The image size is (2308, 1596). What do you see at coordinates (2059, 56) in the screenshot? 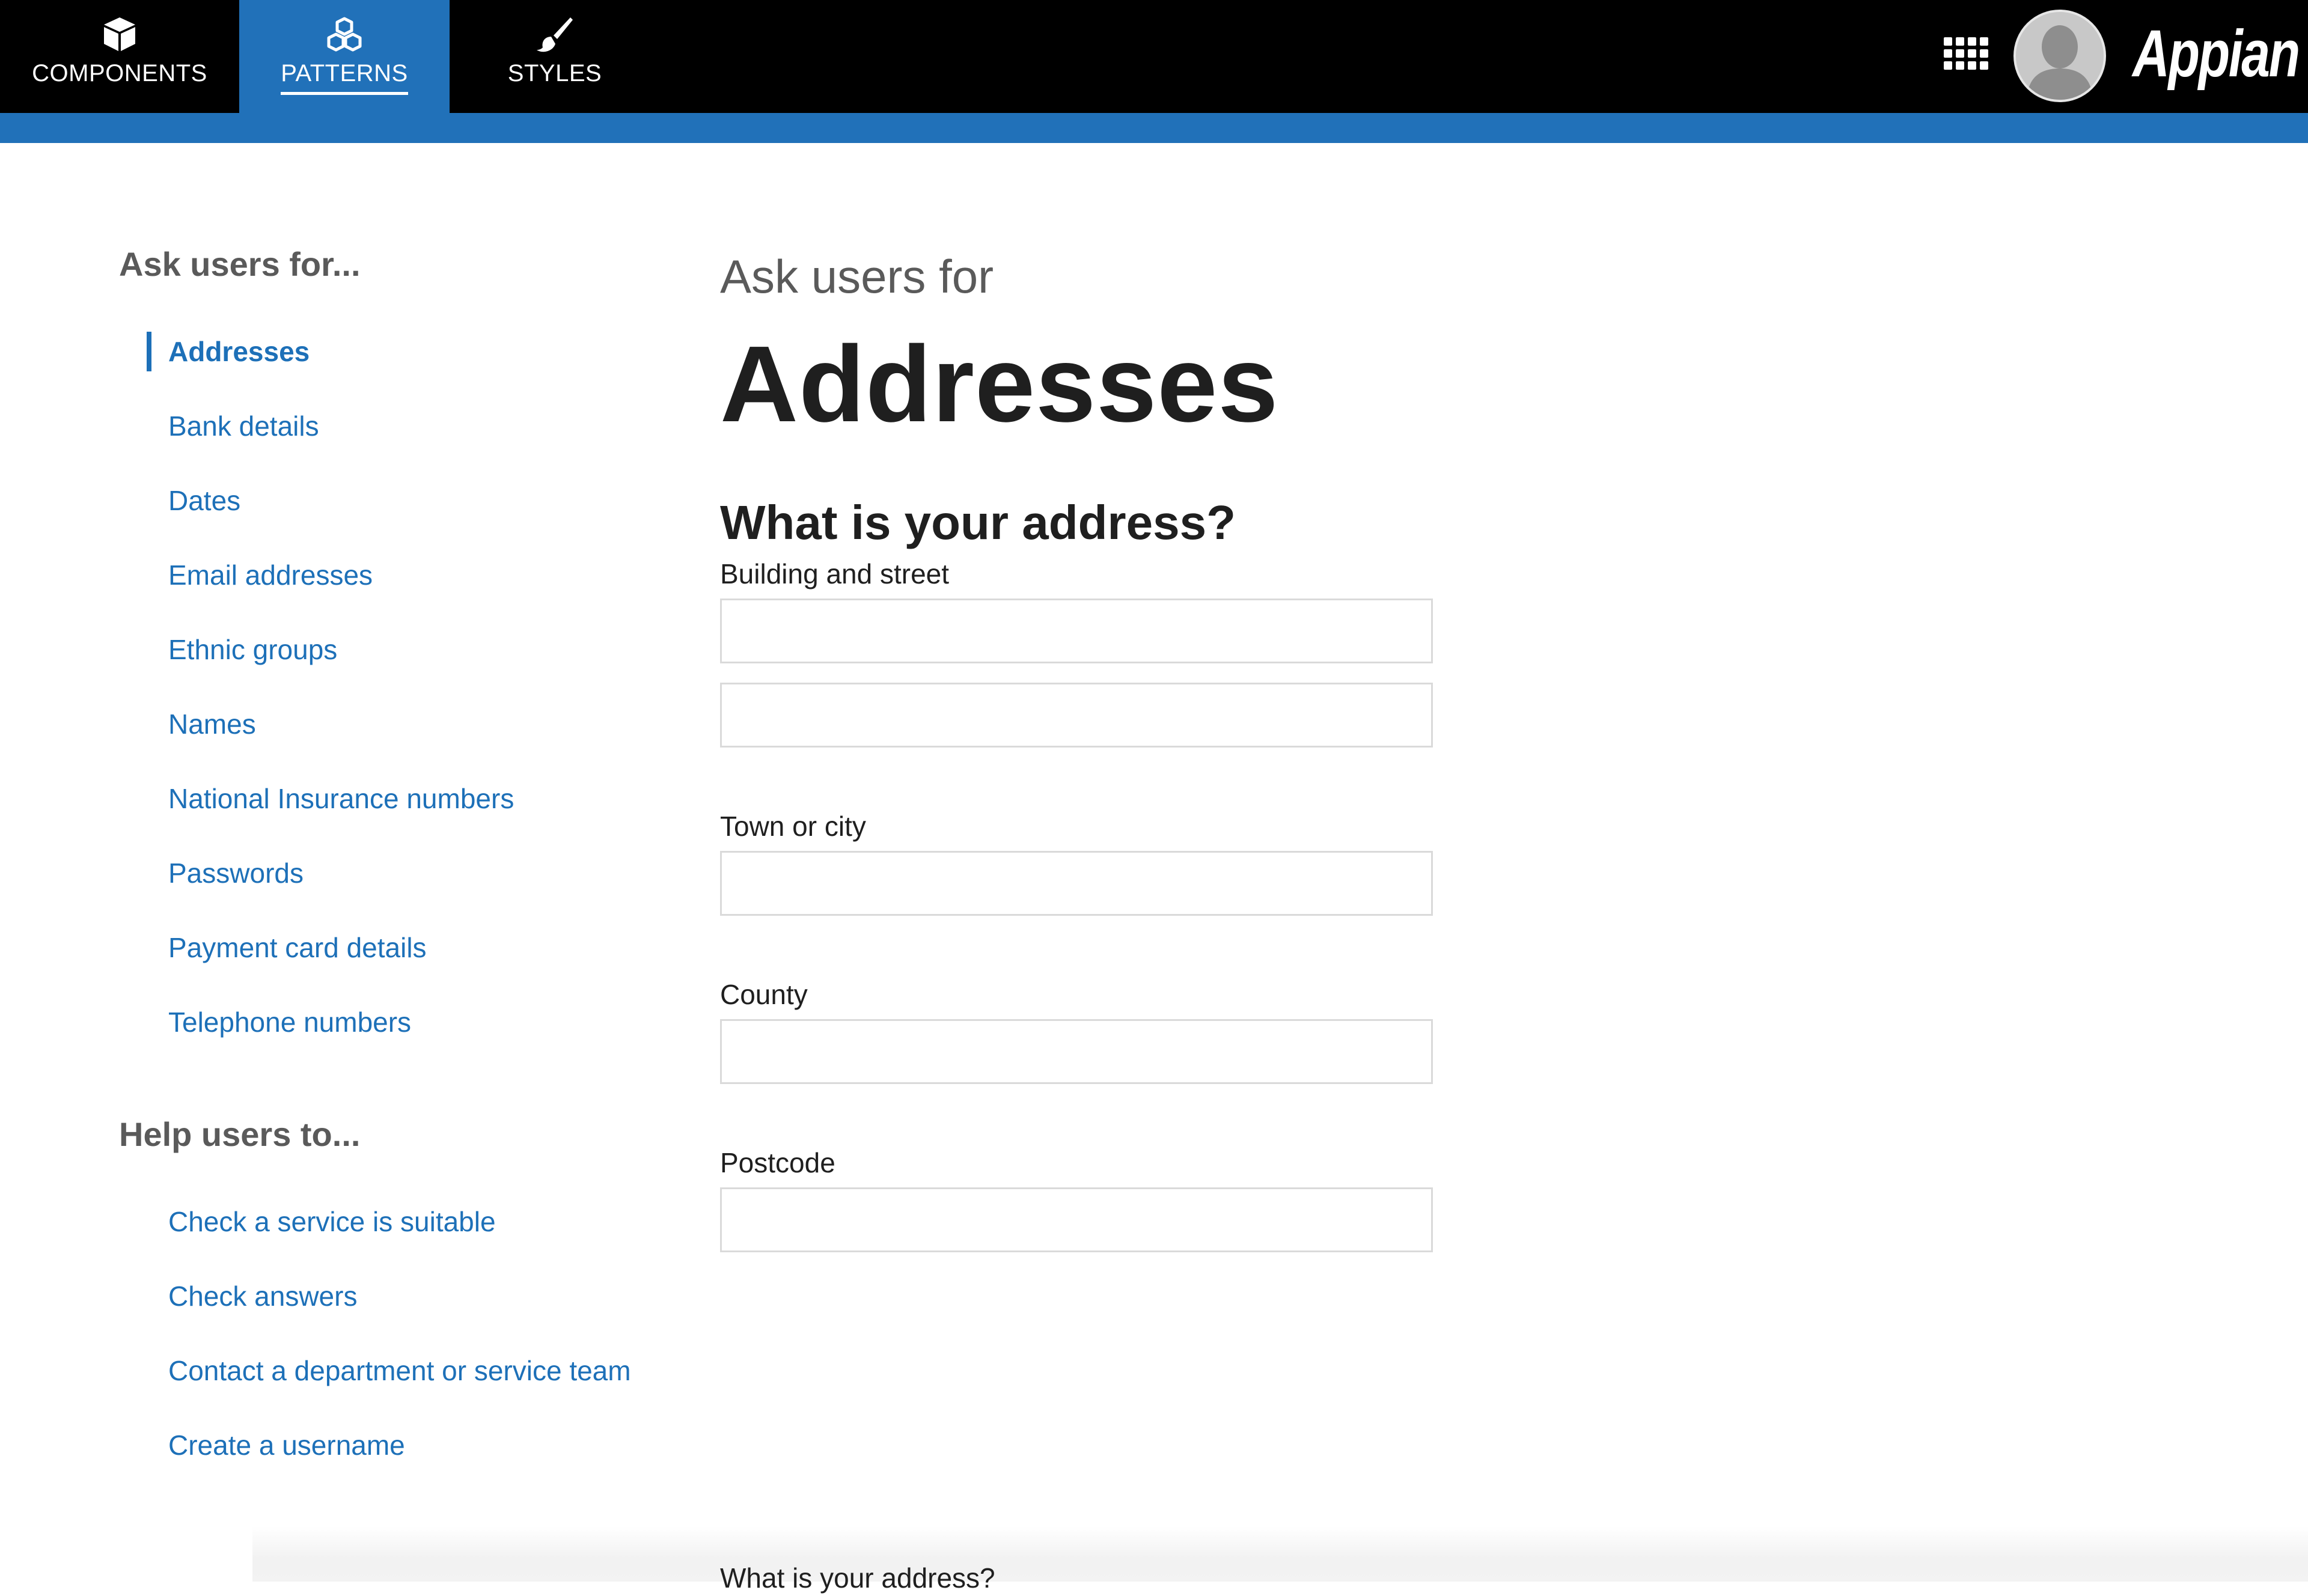
I see `user-avatar-icon` at bounding box center [2059, 56].